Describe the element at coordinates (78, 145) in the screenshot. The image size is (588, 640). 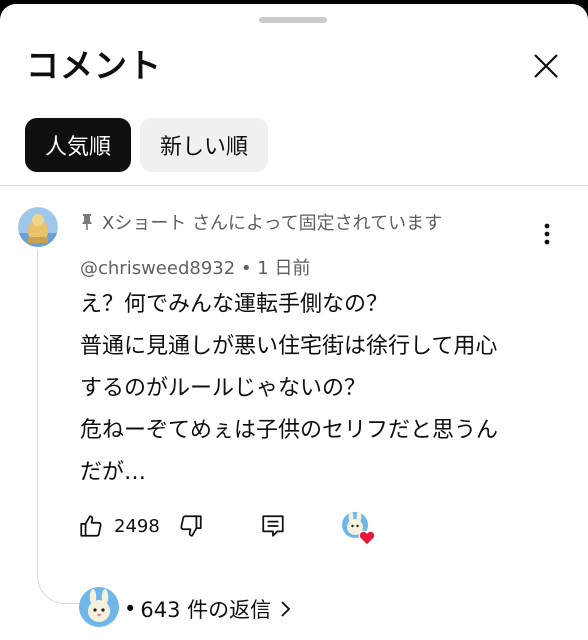
I see `sort-chip-top: 人気順` at that location.